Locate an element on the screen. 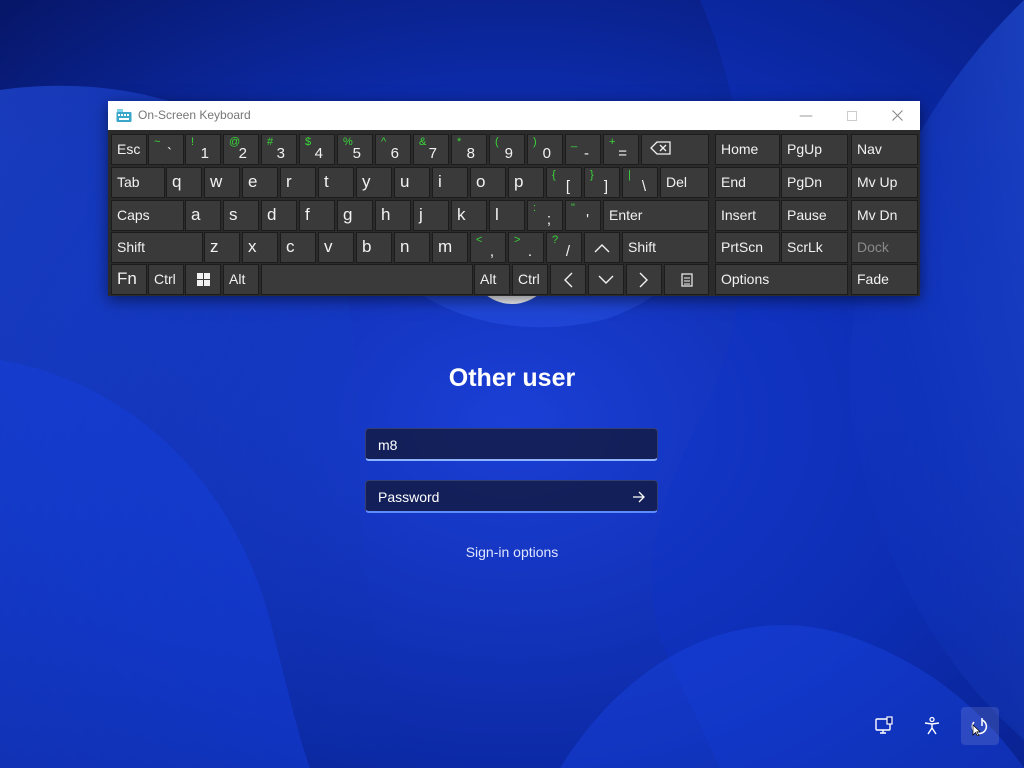 The height and width of the screenshot is (768, 1024). power-icon is located at coordinates (980, 726).